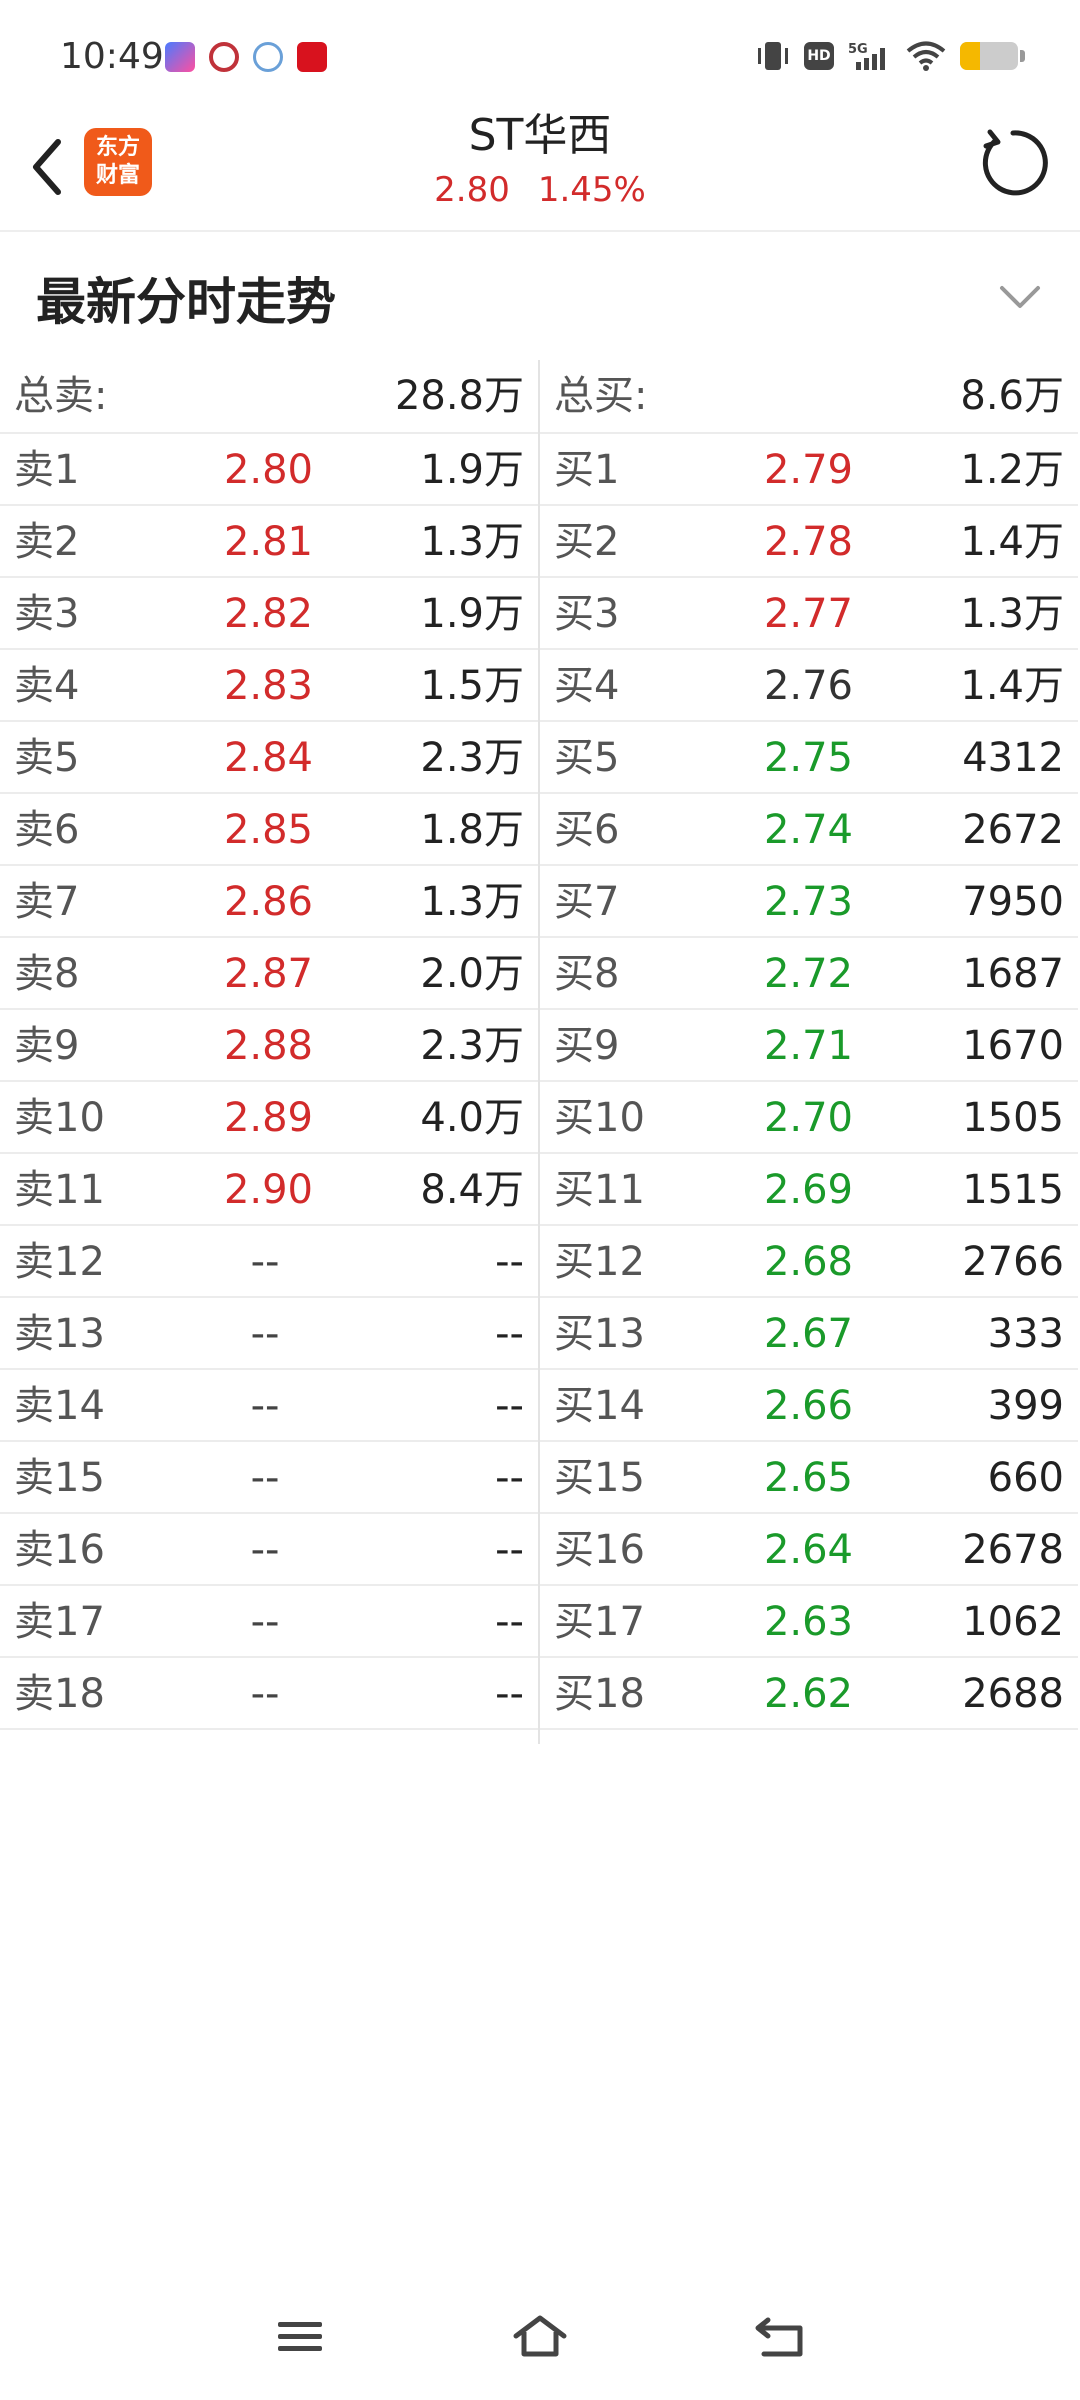 The width and height of the screenshot is (1080, 2400). What do you see at coordinates (1013, 758) in the screenshot?
I see `buy-level-volume: 4312` at bounding box center [1013, 758].